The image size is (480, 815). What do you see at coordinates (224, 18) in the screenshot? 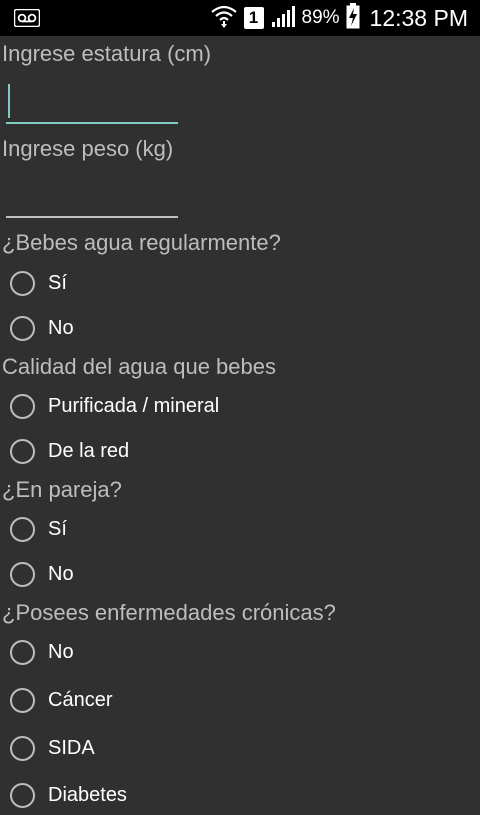
I see `wifi-icon` at bounding box center [224, 18].